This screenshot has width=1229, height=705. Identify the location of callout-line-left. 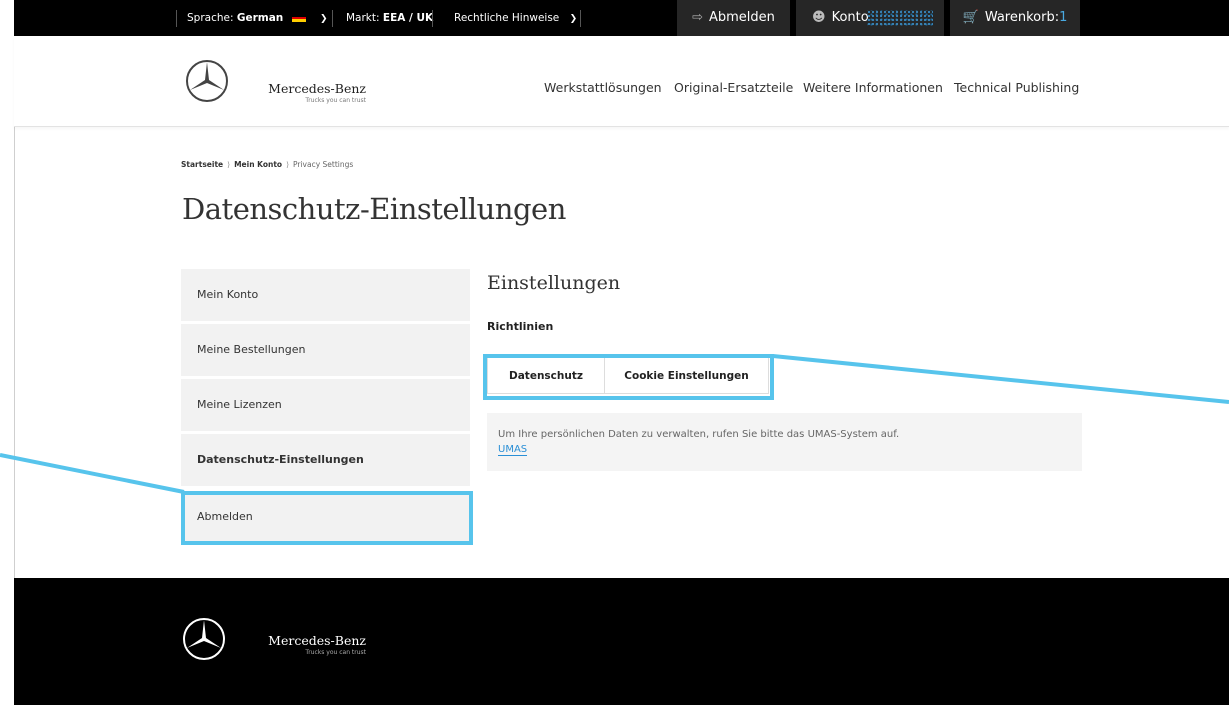
(92, 473).